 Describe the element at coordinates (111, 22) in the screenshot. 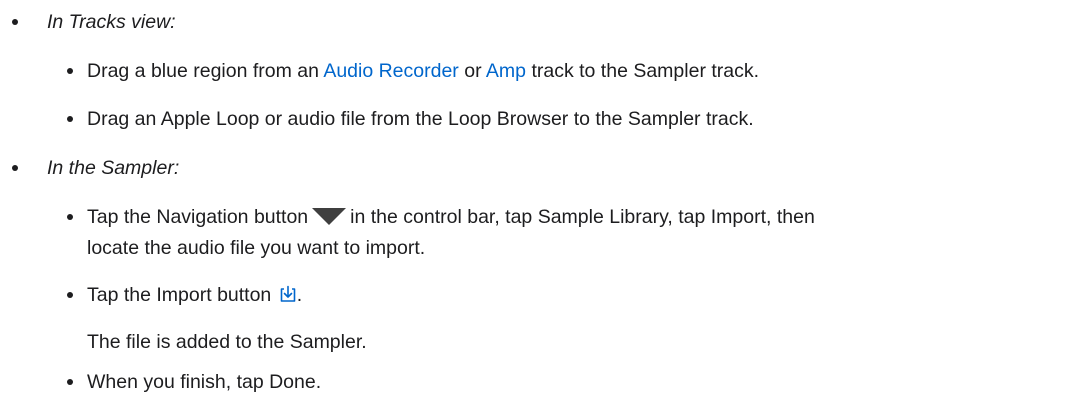

I see `tracks-view-heading: In Tracks view:` at that location.